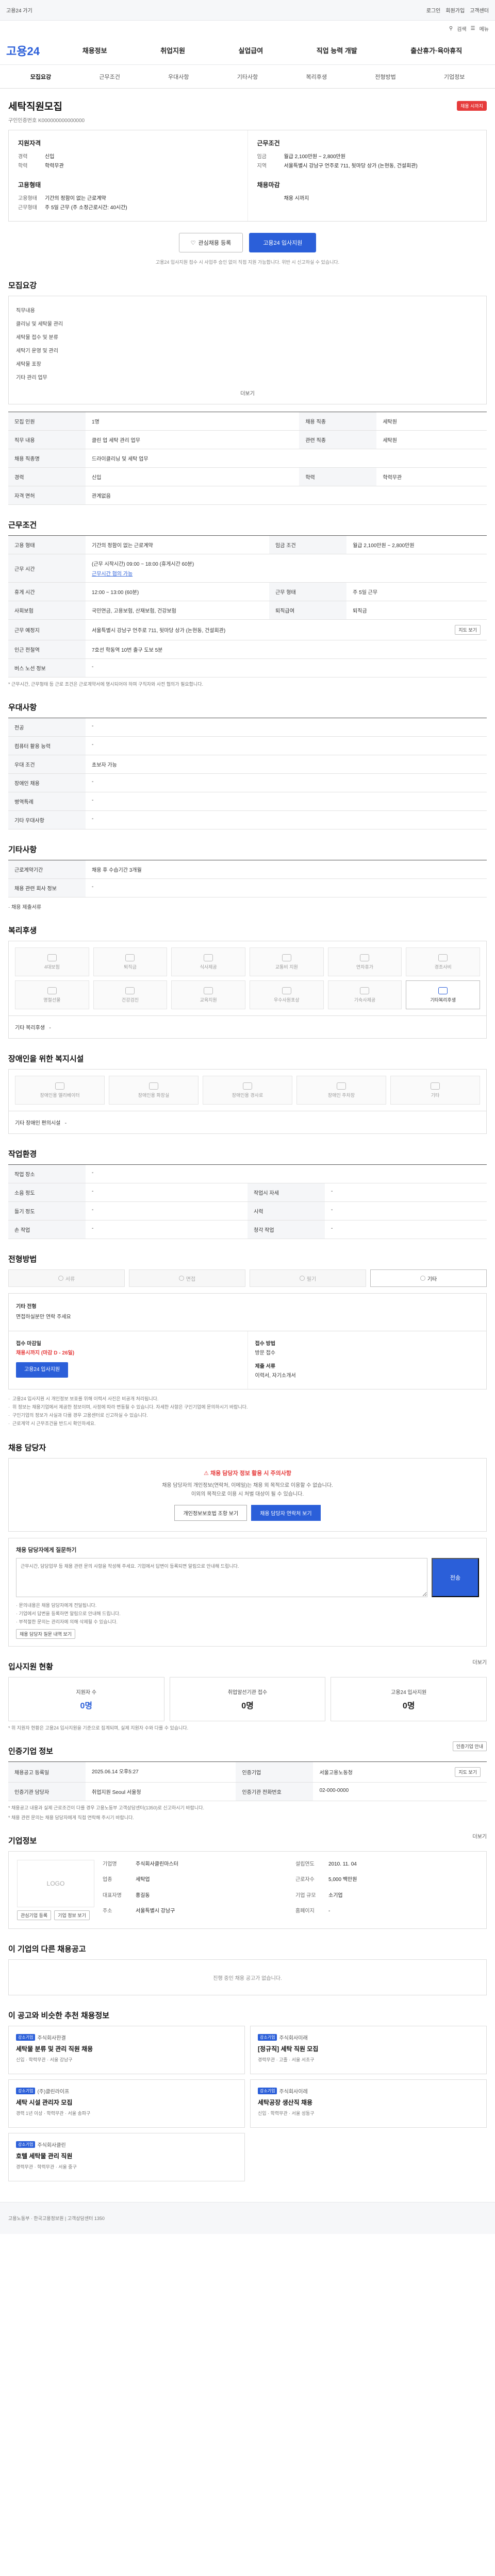 Image resolution: width=495 pixels, height=2576 pixels. I want to click on step-icon, so click(181, 1278).